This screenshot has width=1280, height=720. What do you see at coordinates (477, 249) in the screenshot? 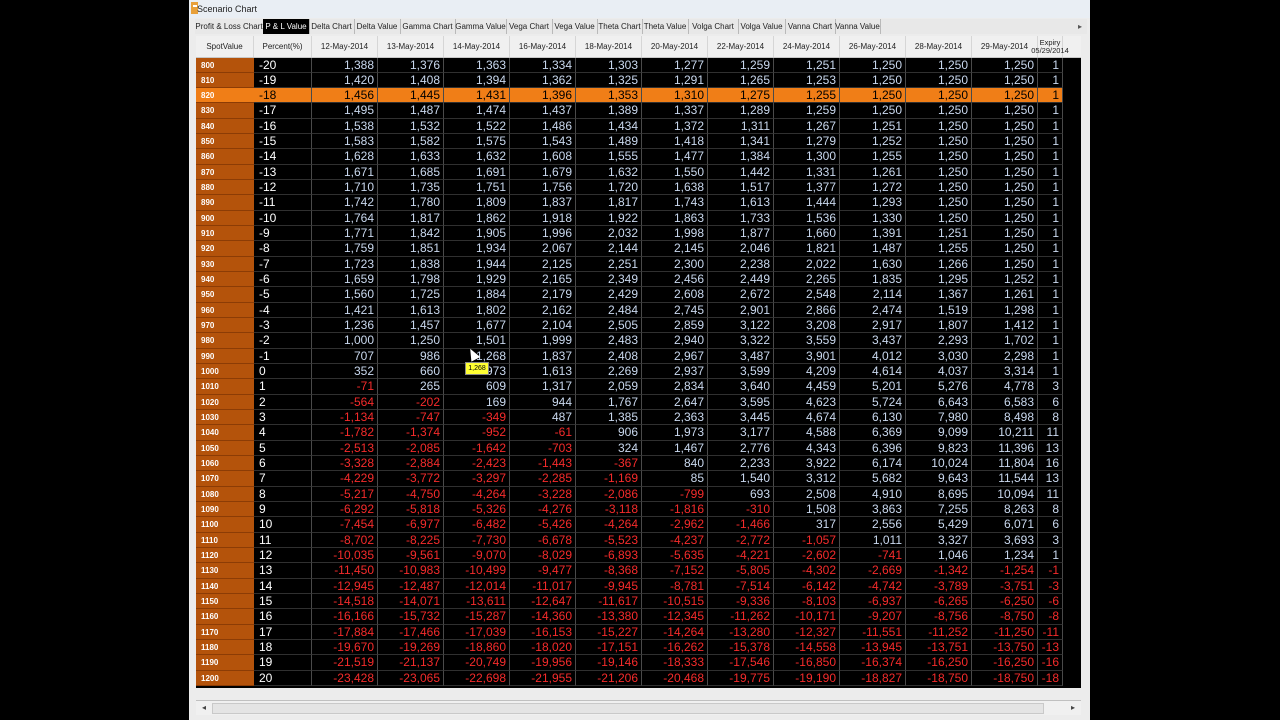
I see `value-cell: 1,934` at bounding box center [477, 249].